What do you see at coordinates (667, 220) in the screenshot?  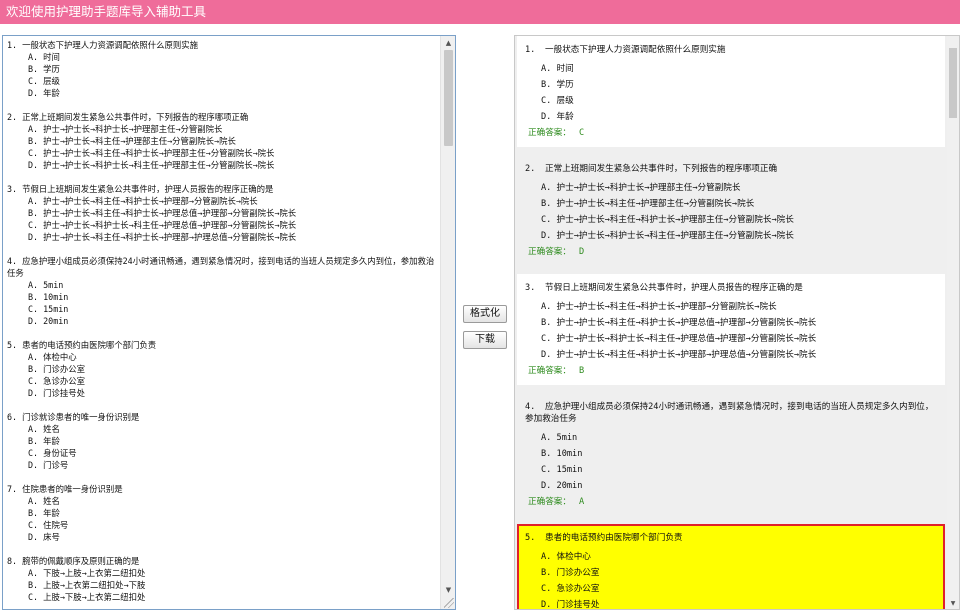 I see `option-item: C. 护士→护士长→科主任→科护士长→护理部主任→分管副院长→院长` at bounding box center [667, 220].